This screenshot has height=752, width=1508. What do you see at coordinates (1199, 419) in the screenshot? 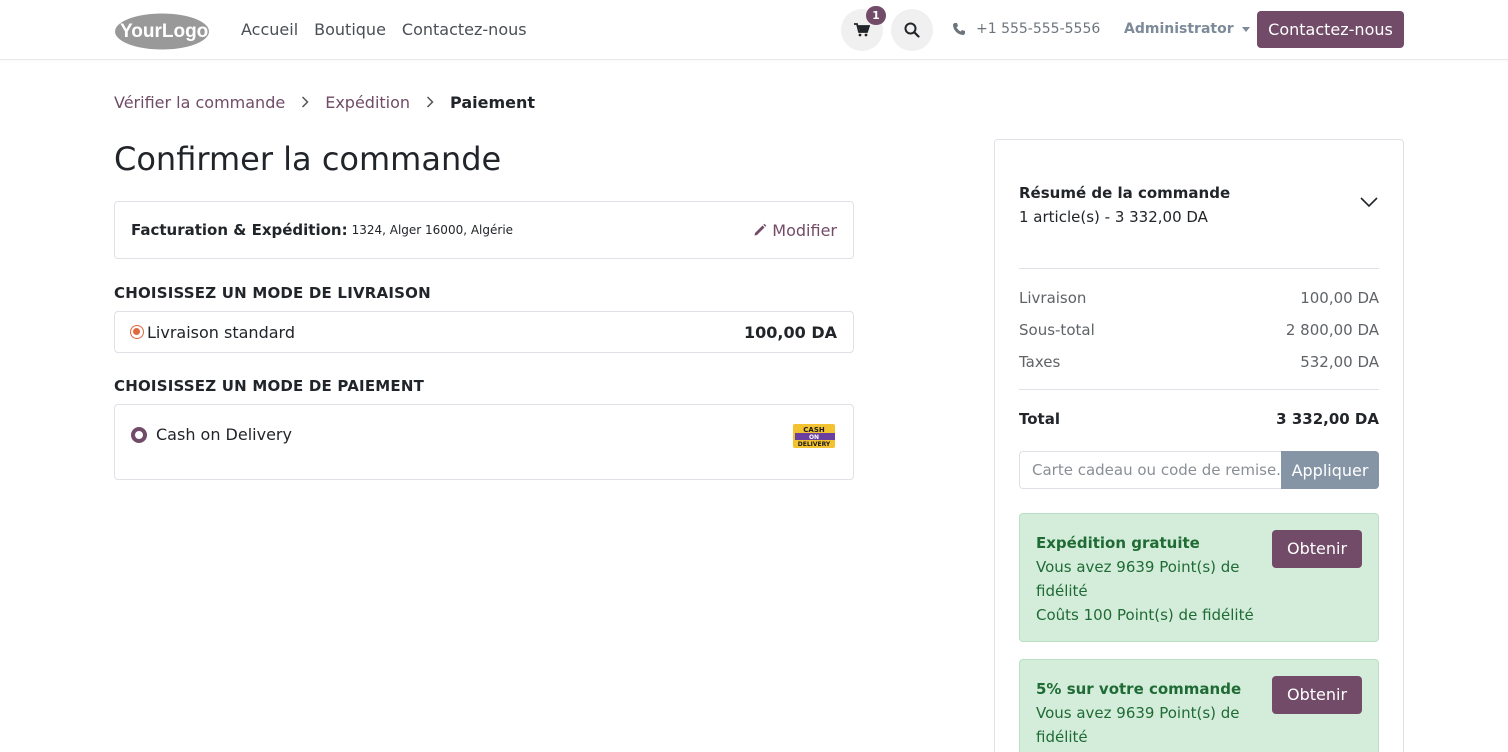
I see `summary-total: Total 3 332,00 DA` at bounding box center [1199, 419].